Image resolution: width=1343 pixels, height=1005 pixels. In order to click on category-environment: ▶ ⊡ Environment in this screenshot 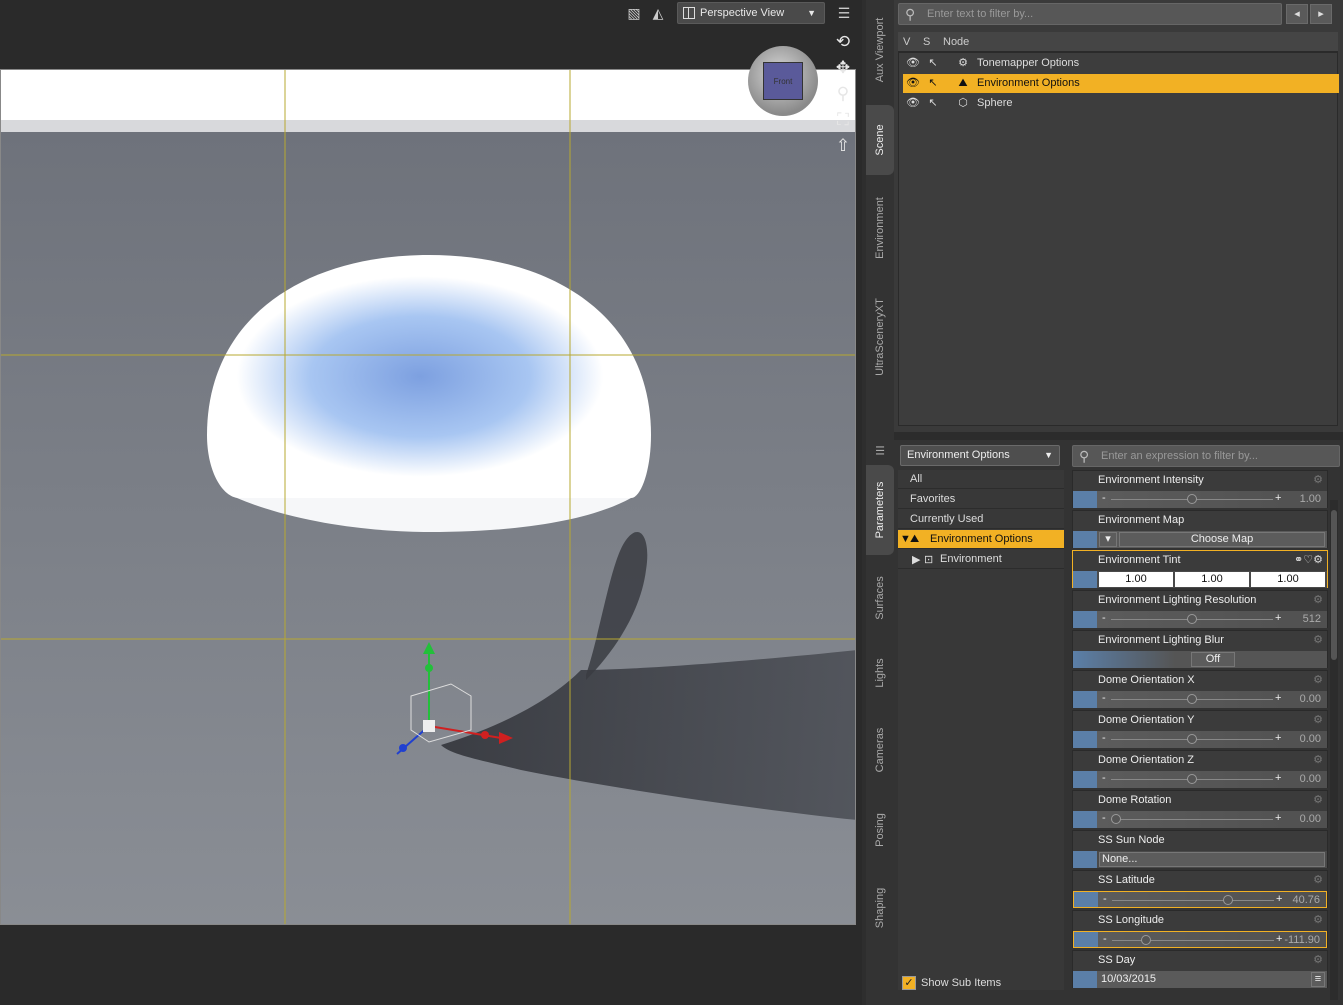, I will do `click(981, 559)`.